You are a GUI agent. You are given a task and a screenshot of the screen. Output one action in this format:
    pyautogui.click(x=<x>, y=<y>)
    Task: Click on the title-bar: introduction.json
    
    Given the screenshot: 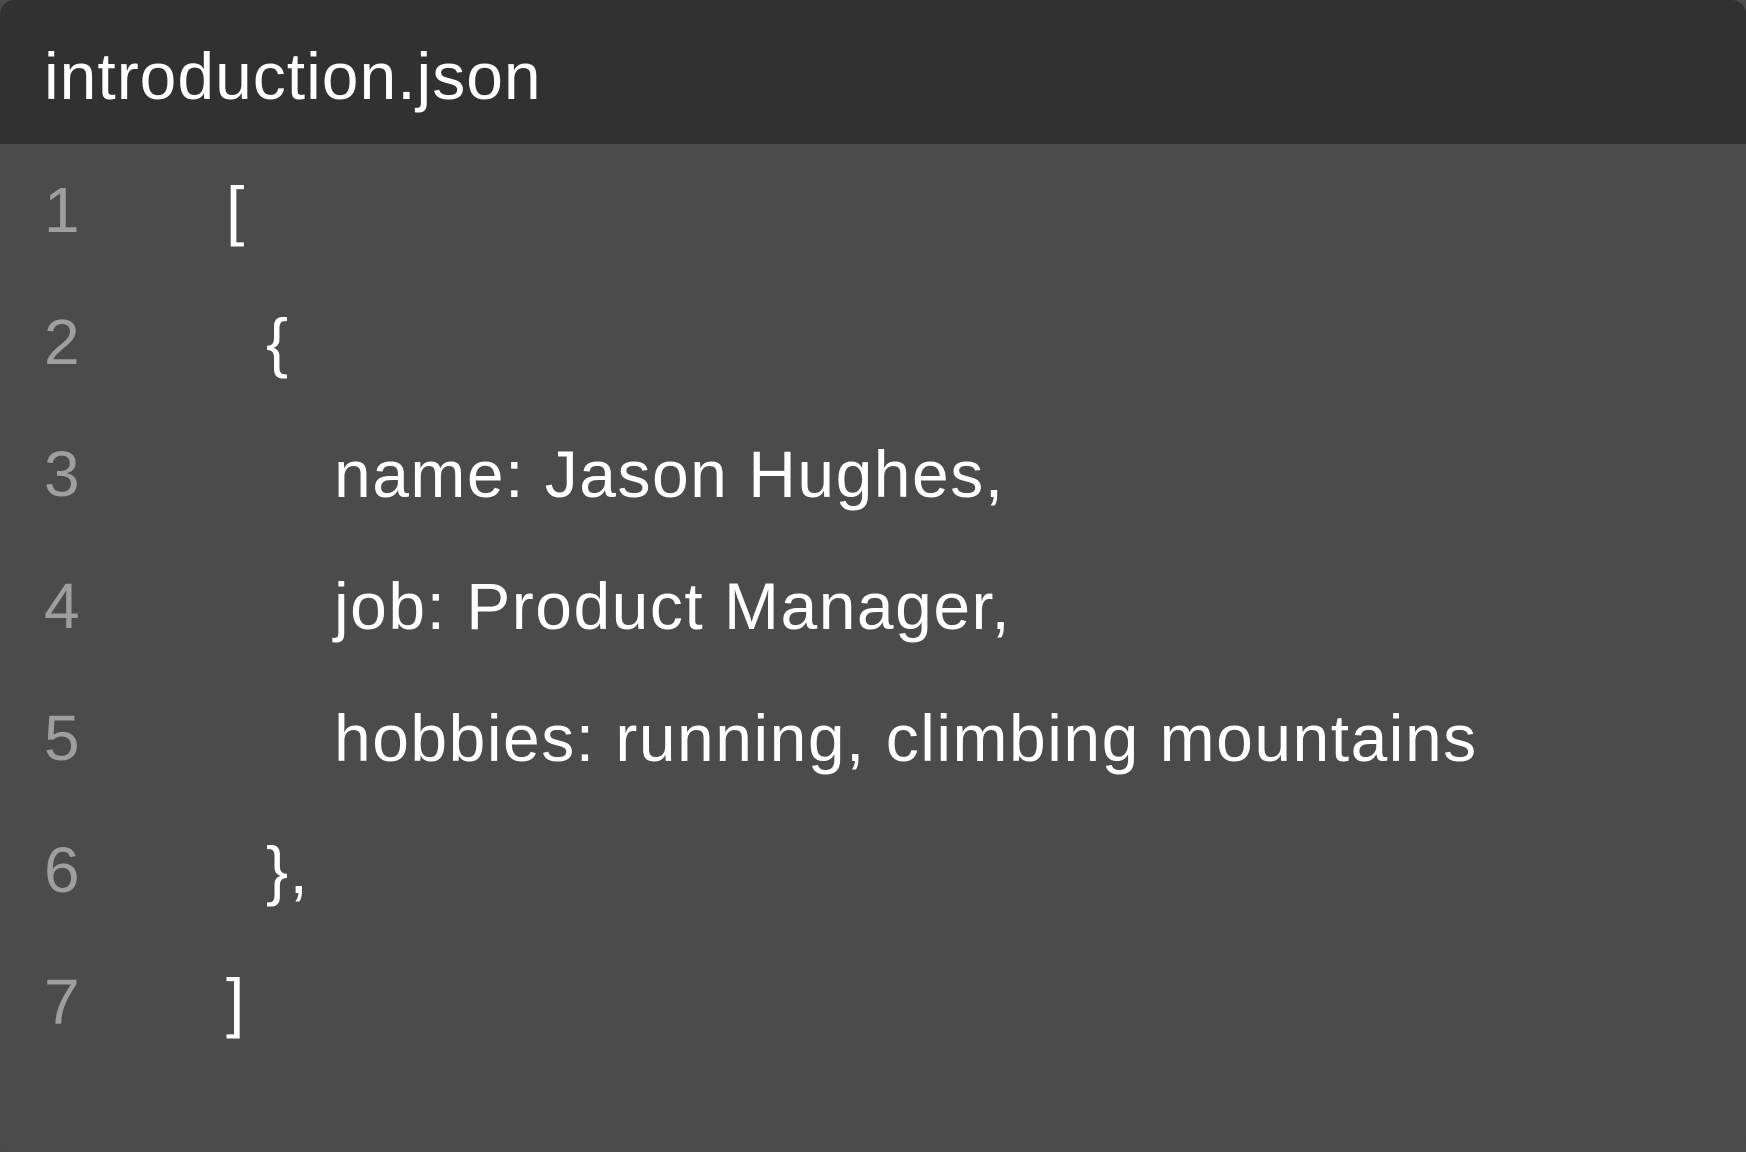 What is the action you would take?
    pyautogui.click(x=873, y=72)
    